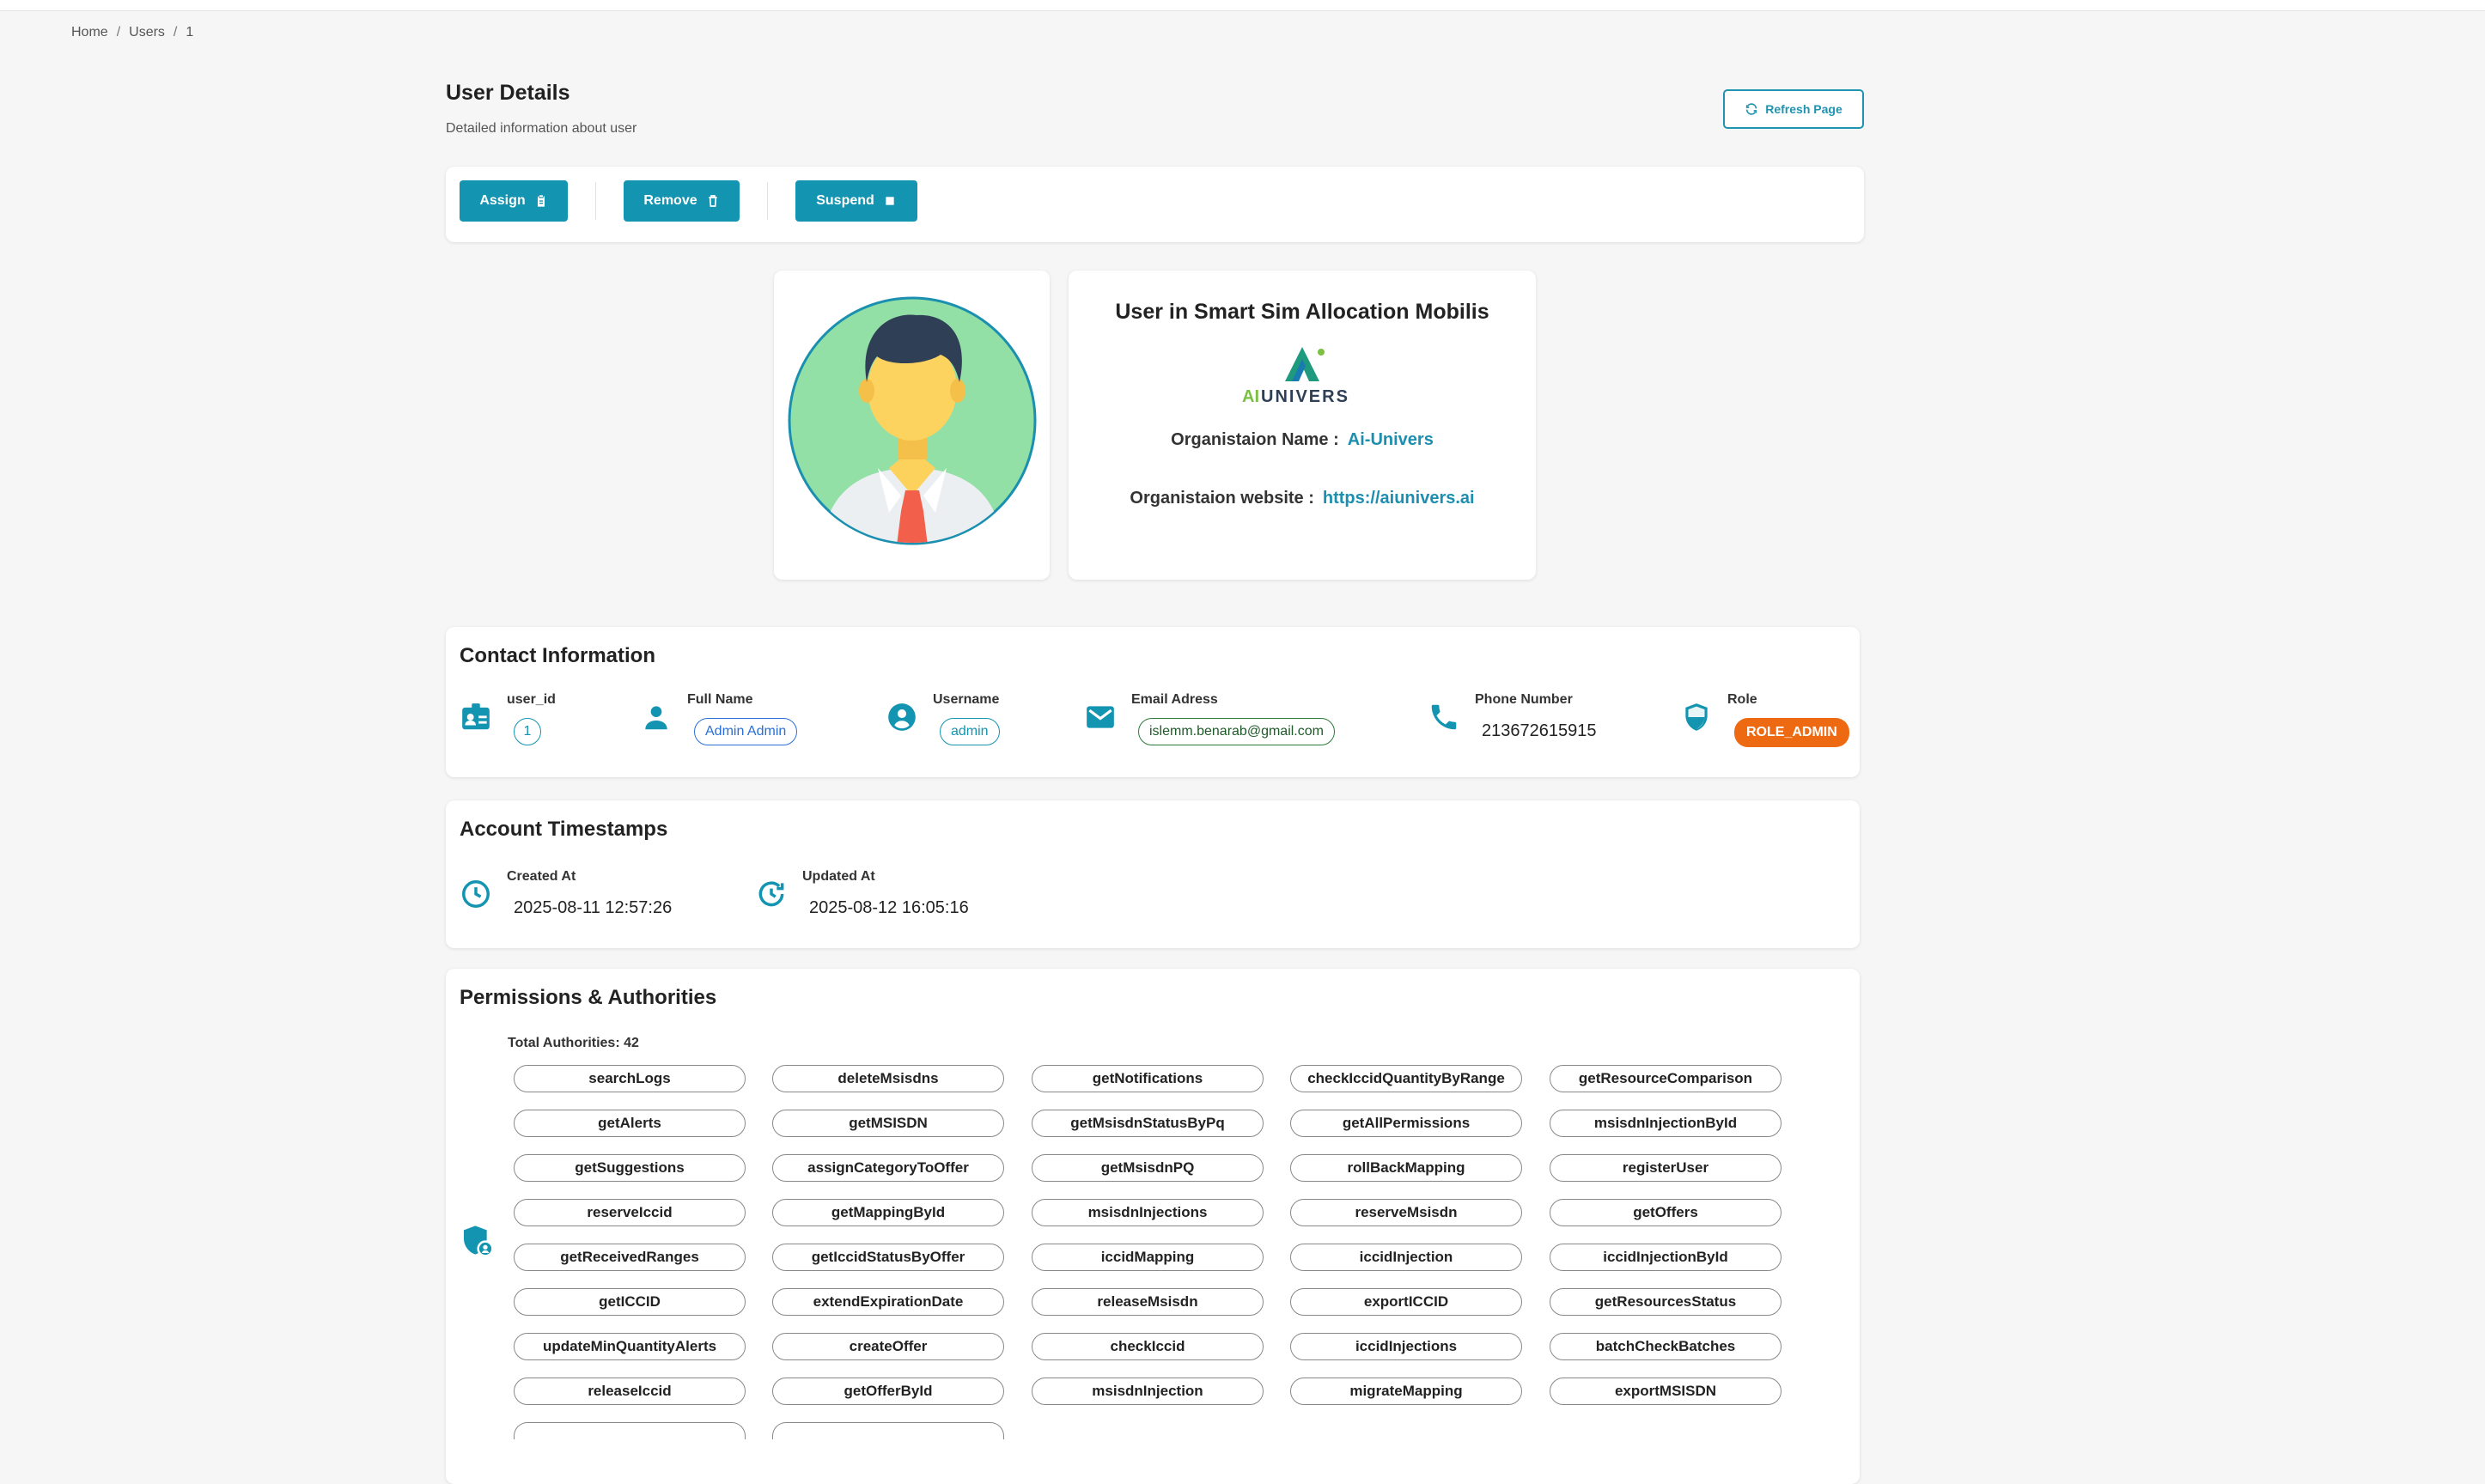 This screenshot has height=1484, width=2485. Describe the element at coordinates (970, 731) in the screenshot. I see `username-value: admin` at that location.